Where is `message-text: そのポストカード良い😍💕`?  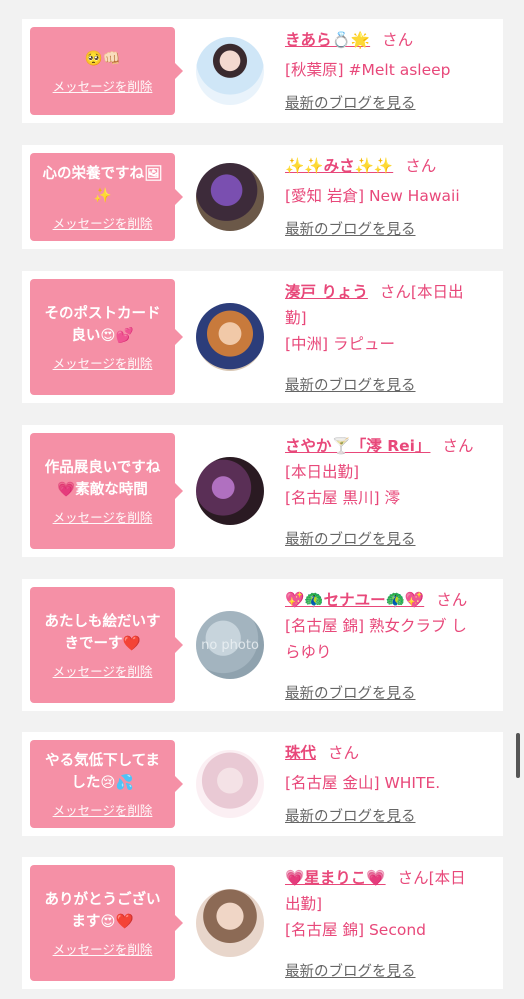 message-text: そのポストカード良い😍💕 is located at coordinates (102, 324).